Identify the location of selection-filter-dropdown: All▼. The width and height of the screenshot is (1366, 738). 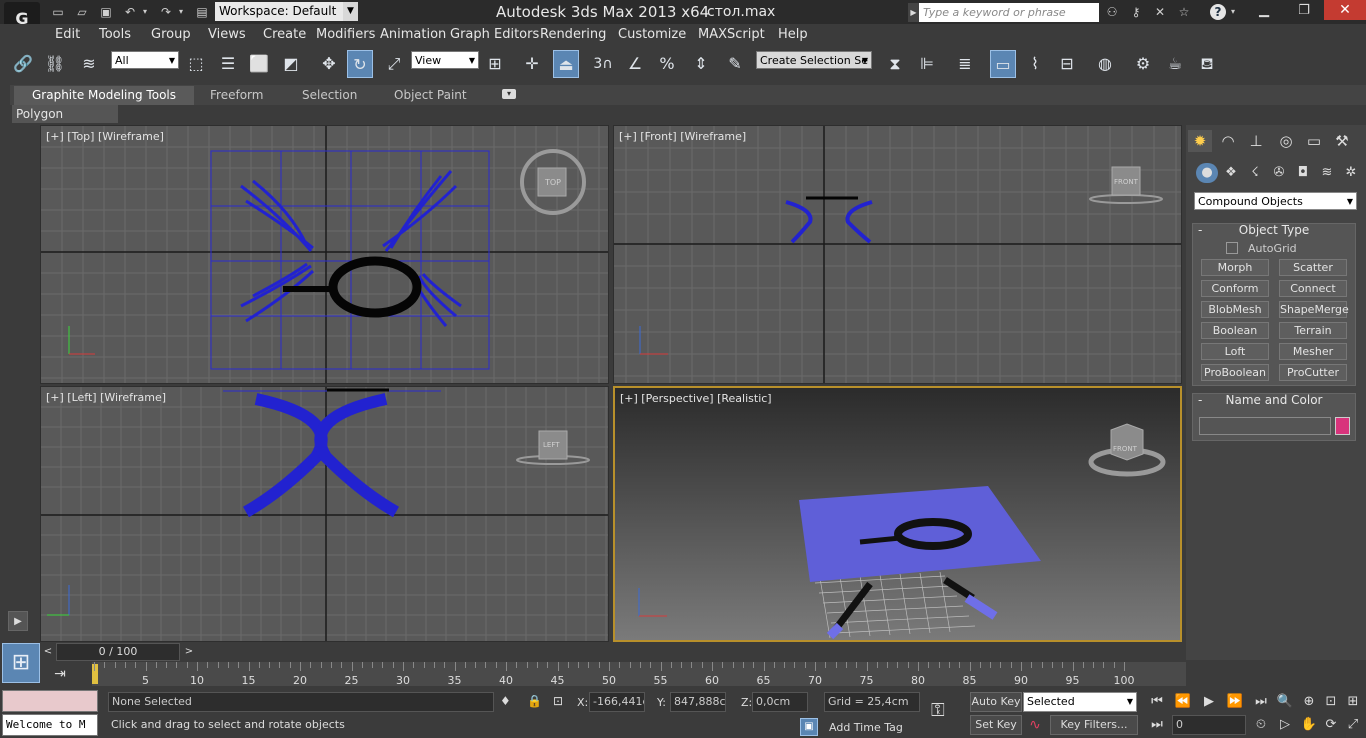
(145, 60).